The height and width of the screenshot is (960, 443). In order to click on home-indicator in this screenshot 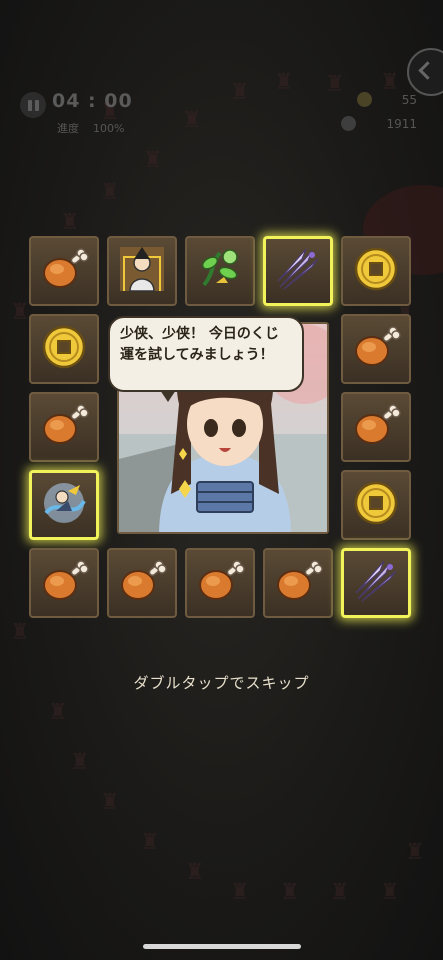, I will do `click(222, 946)`.